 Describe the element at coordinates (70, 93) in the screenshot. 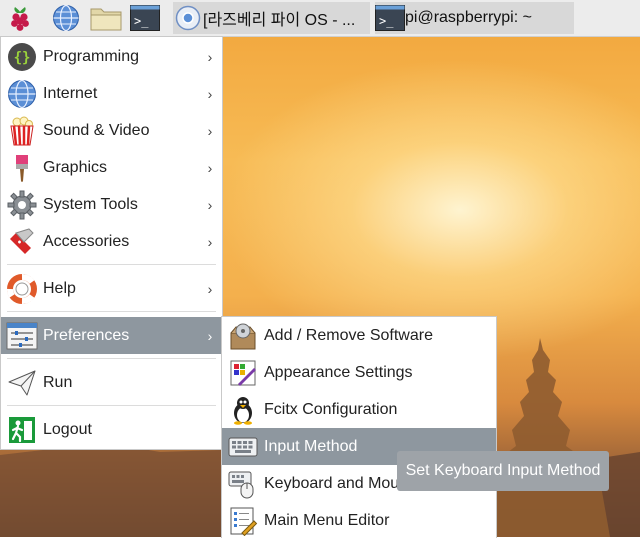

I see `menu-item-label: Internet` at that location.